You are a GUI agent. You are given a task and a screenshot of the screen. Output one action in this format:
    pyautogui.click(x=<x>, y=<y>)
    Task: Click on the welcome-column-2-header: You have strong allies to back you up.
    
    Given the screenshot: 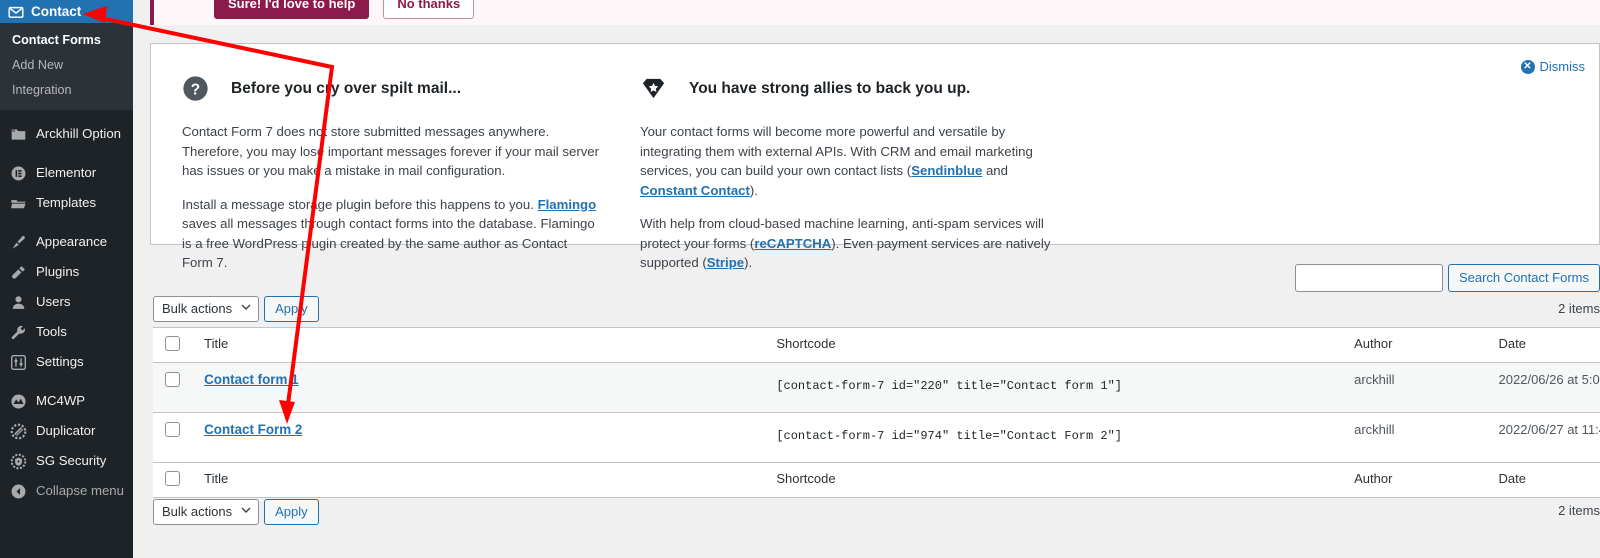 What is the action you would take?
    pyautogui.click(x=849, y=88)
    